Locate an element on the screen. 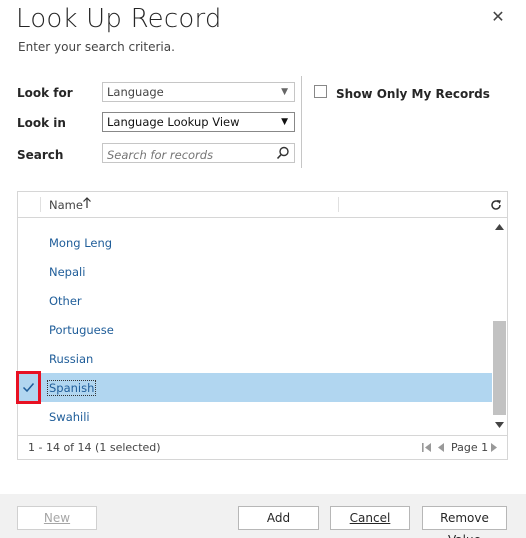  grid-header: Name is located at coordinates (262, 205).